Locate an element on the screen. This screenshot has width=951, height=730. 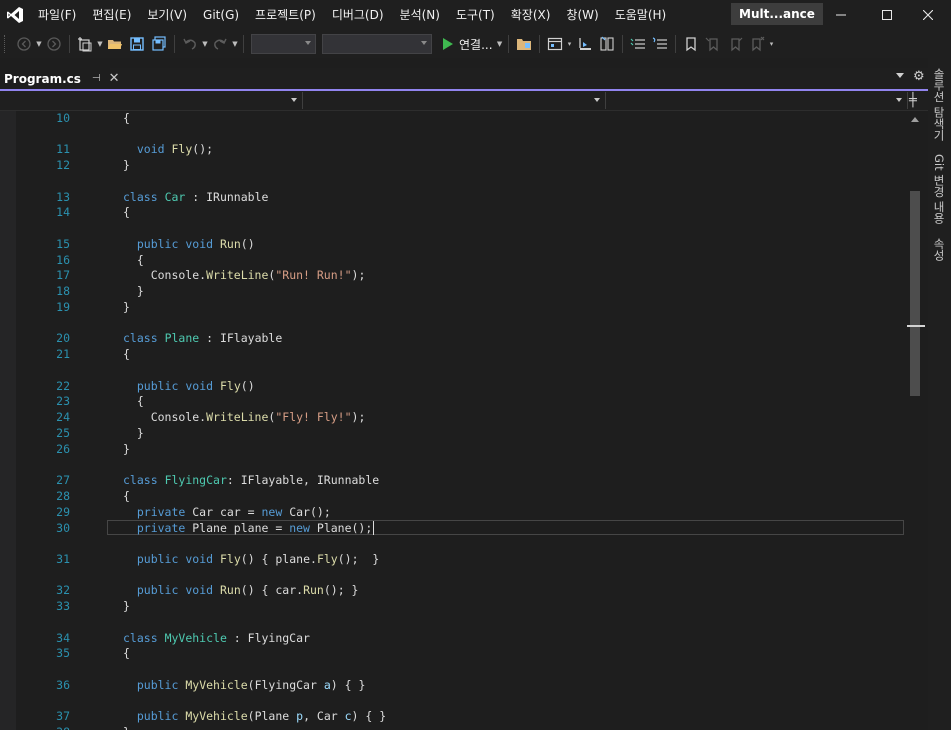
menu-file: 파일(F) is located at coordinates (57, 15).